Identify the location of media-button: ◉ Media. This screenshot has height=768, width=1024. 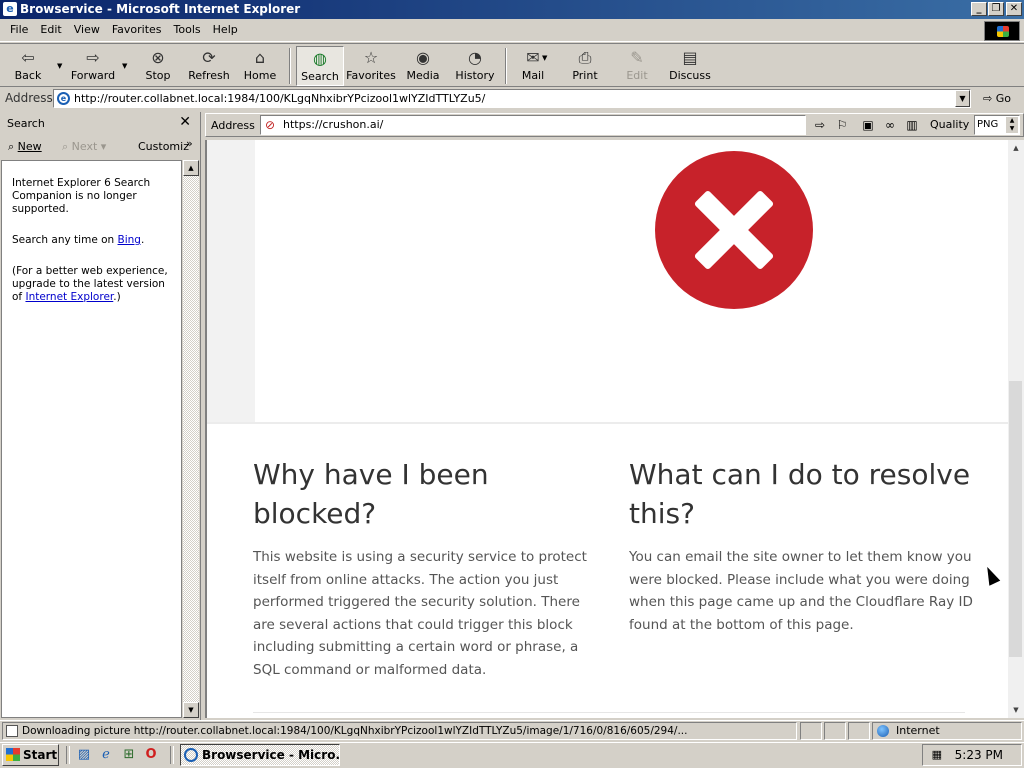
(423, 66).